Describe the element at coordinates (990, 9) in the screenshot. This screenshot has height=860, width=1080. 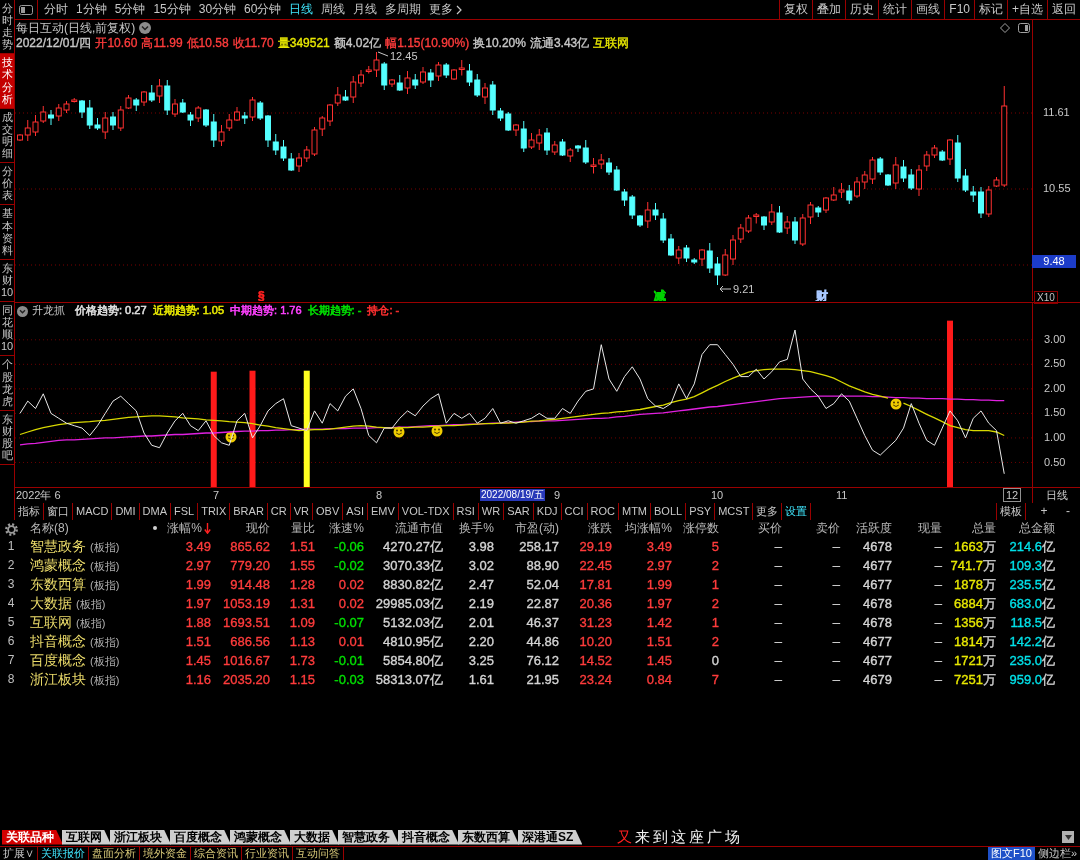
I see `toolbar-button: 标记` at that location.